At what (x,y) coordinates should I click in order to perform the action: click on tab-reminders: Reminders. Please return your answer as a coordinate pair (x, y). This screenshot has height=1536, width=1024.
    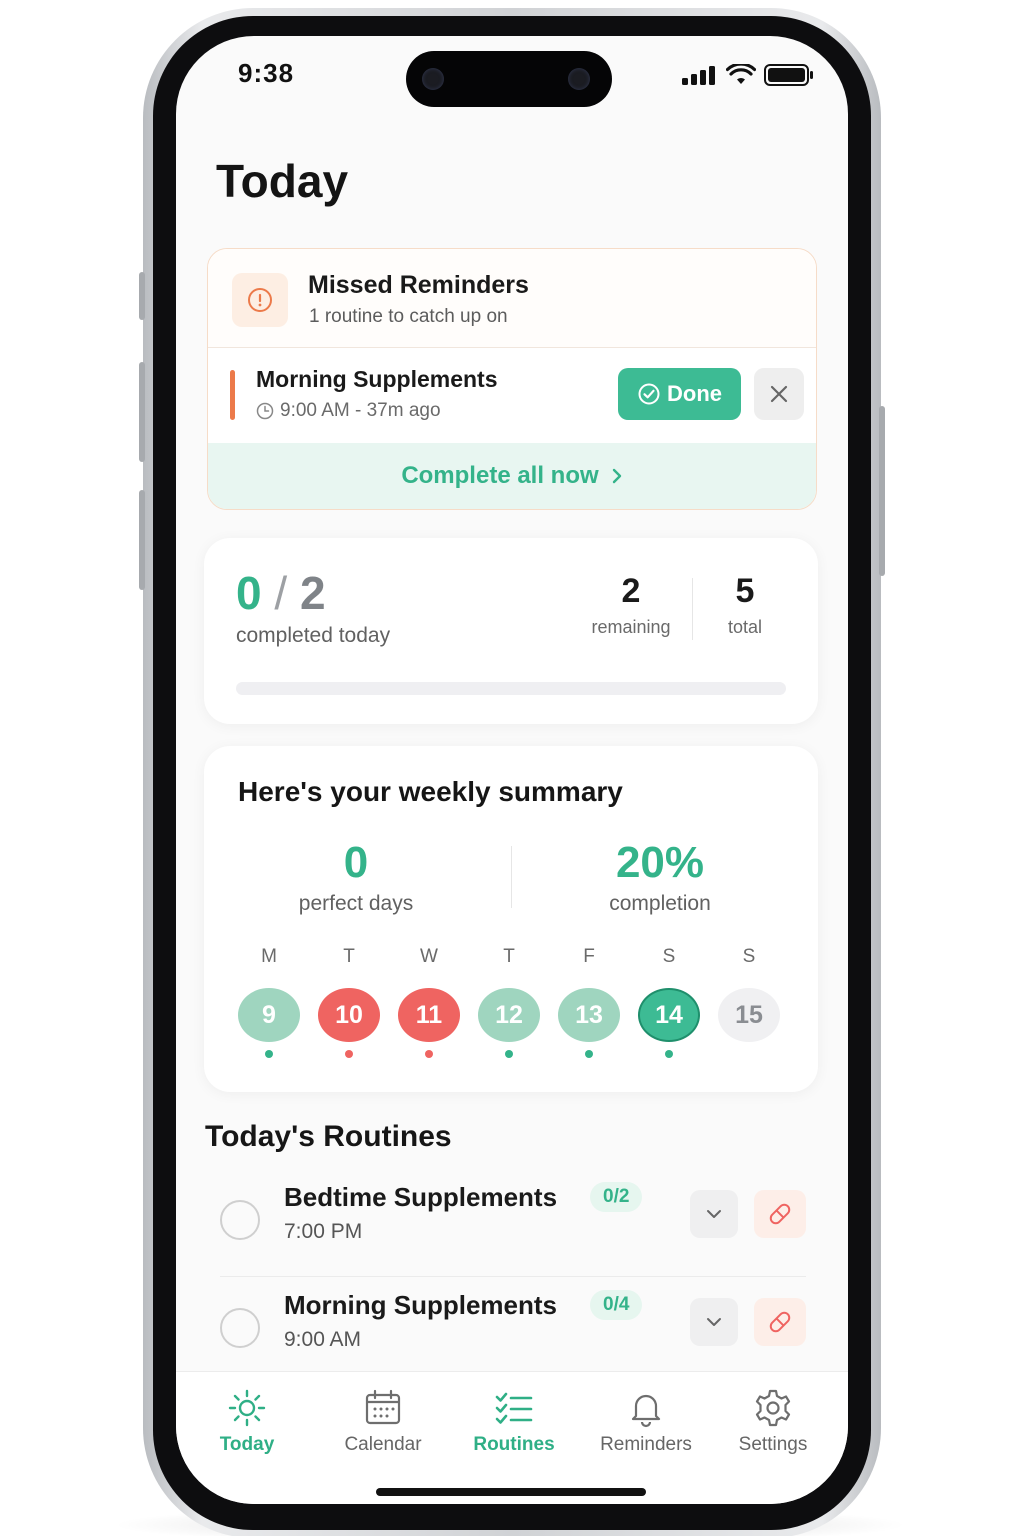
    Looking at the image, I should click on (646, 1422).